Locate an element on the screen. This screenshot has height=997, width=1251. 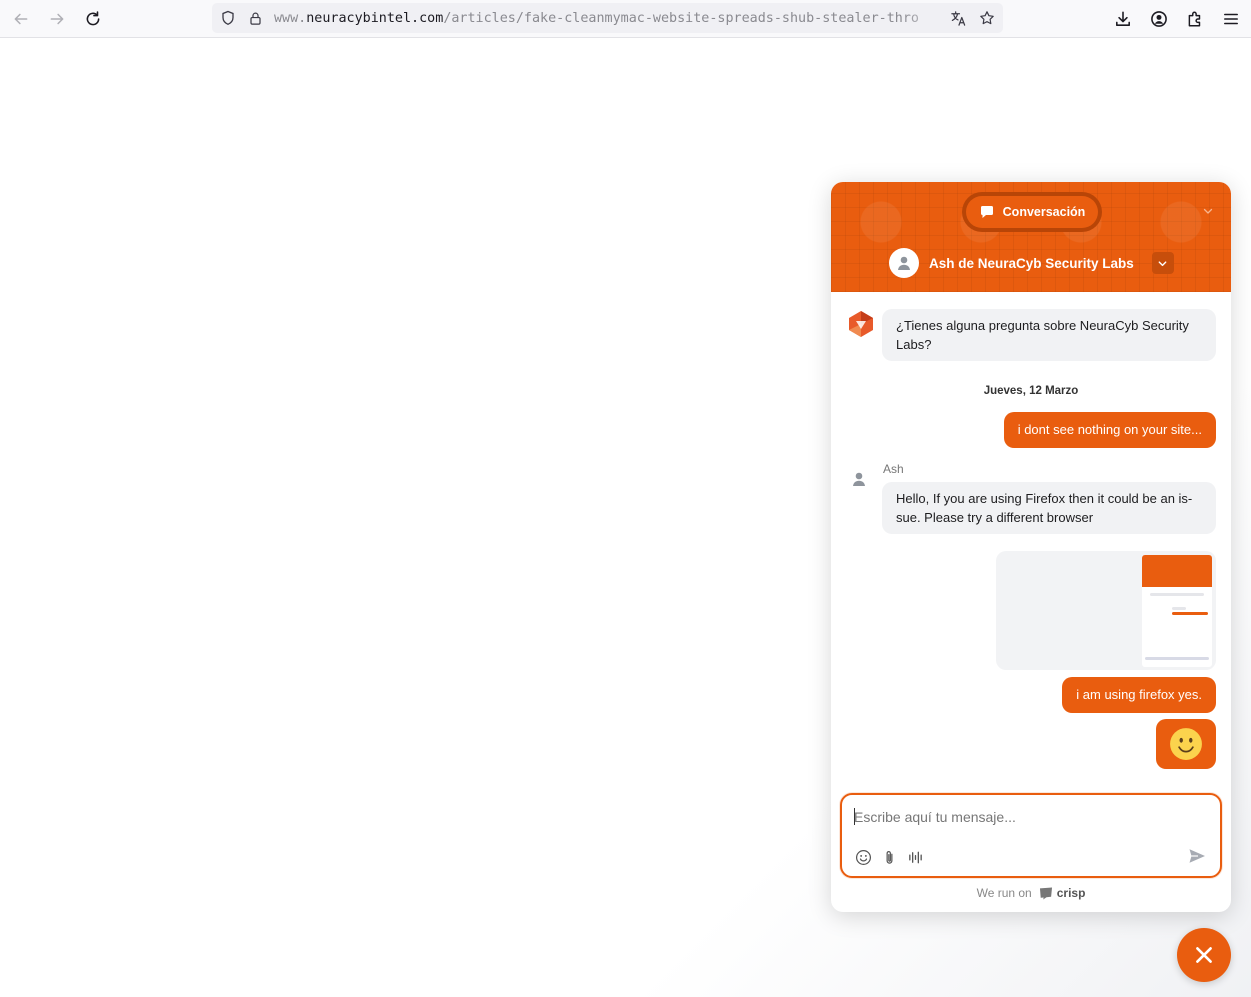
reload-icon is located at coordinates (93, 18).